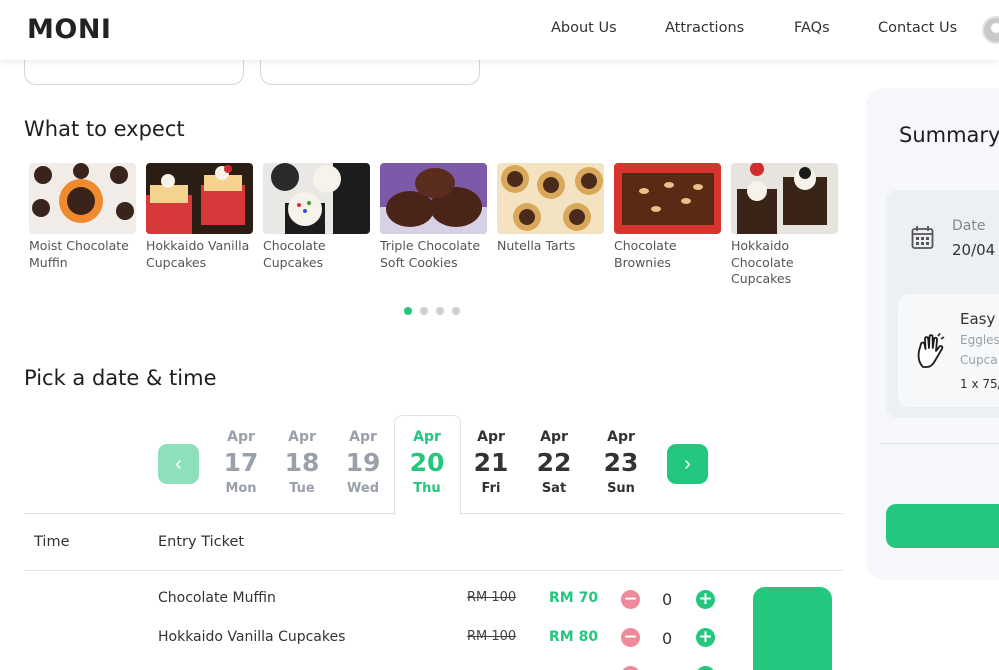 This screenshot has width=999, height=670. I want to click on carousel-item: Moist Chocolate Muffin, so click(82, 217).